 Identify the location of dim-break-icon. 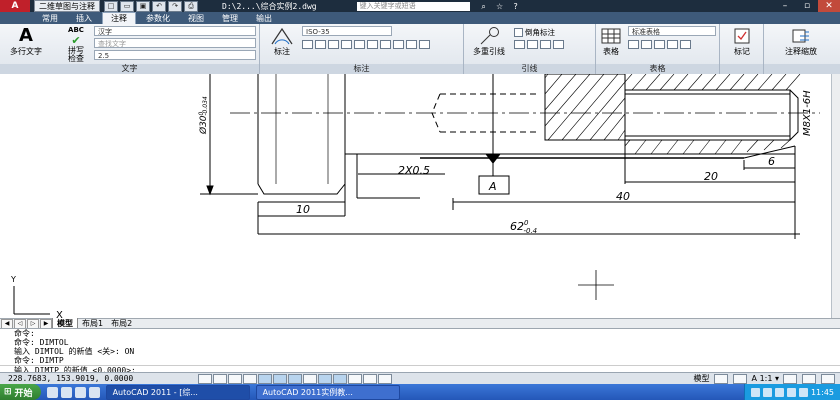
(372, 44).